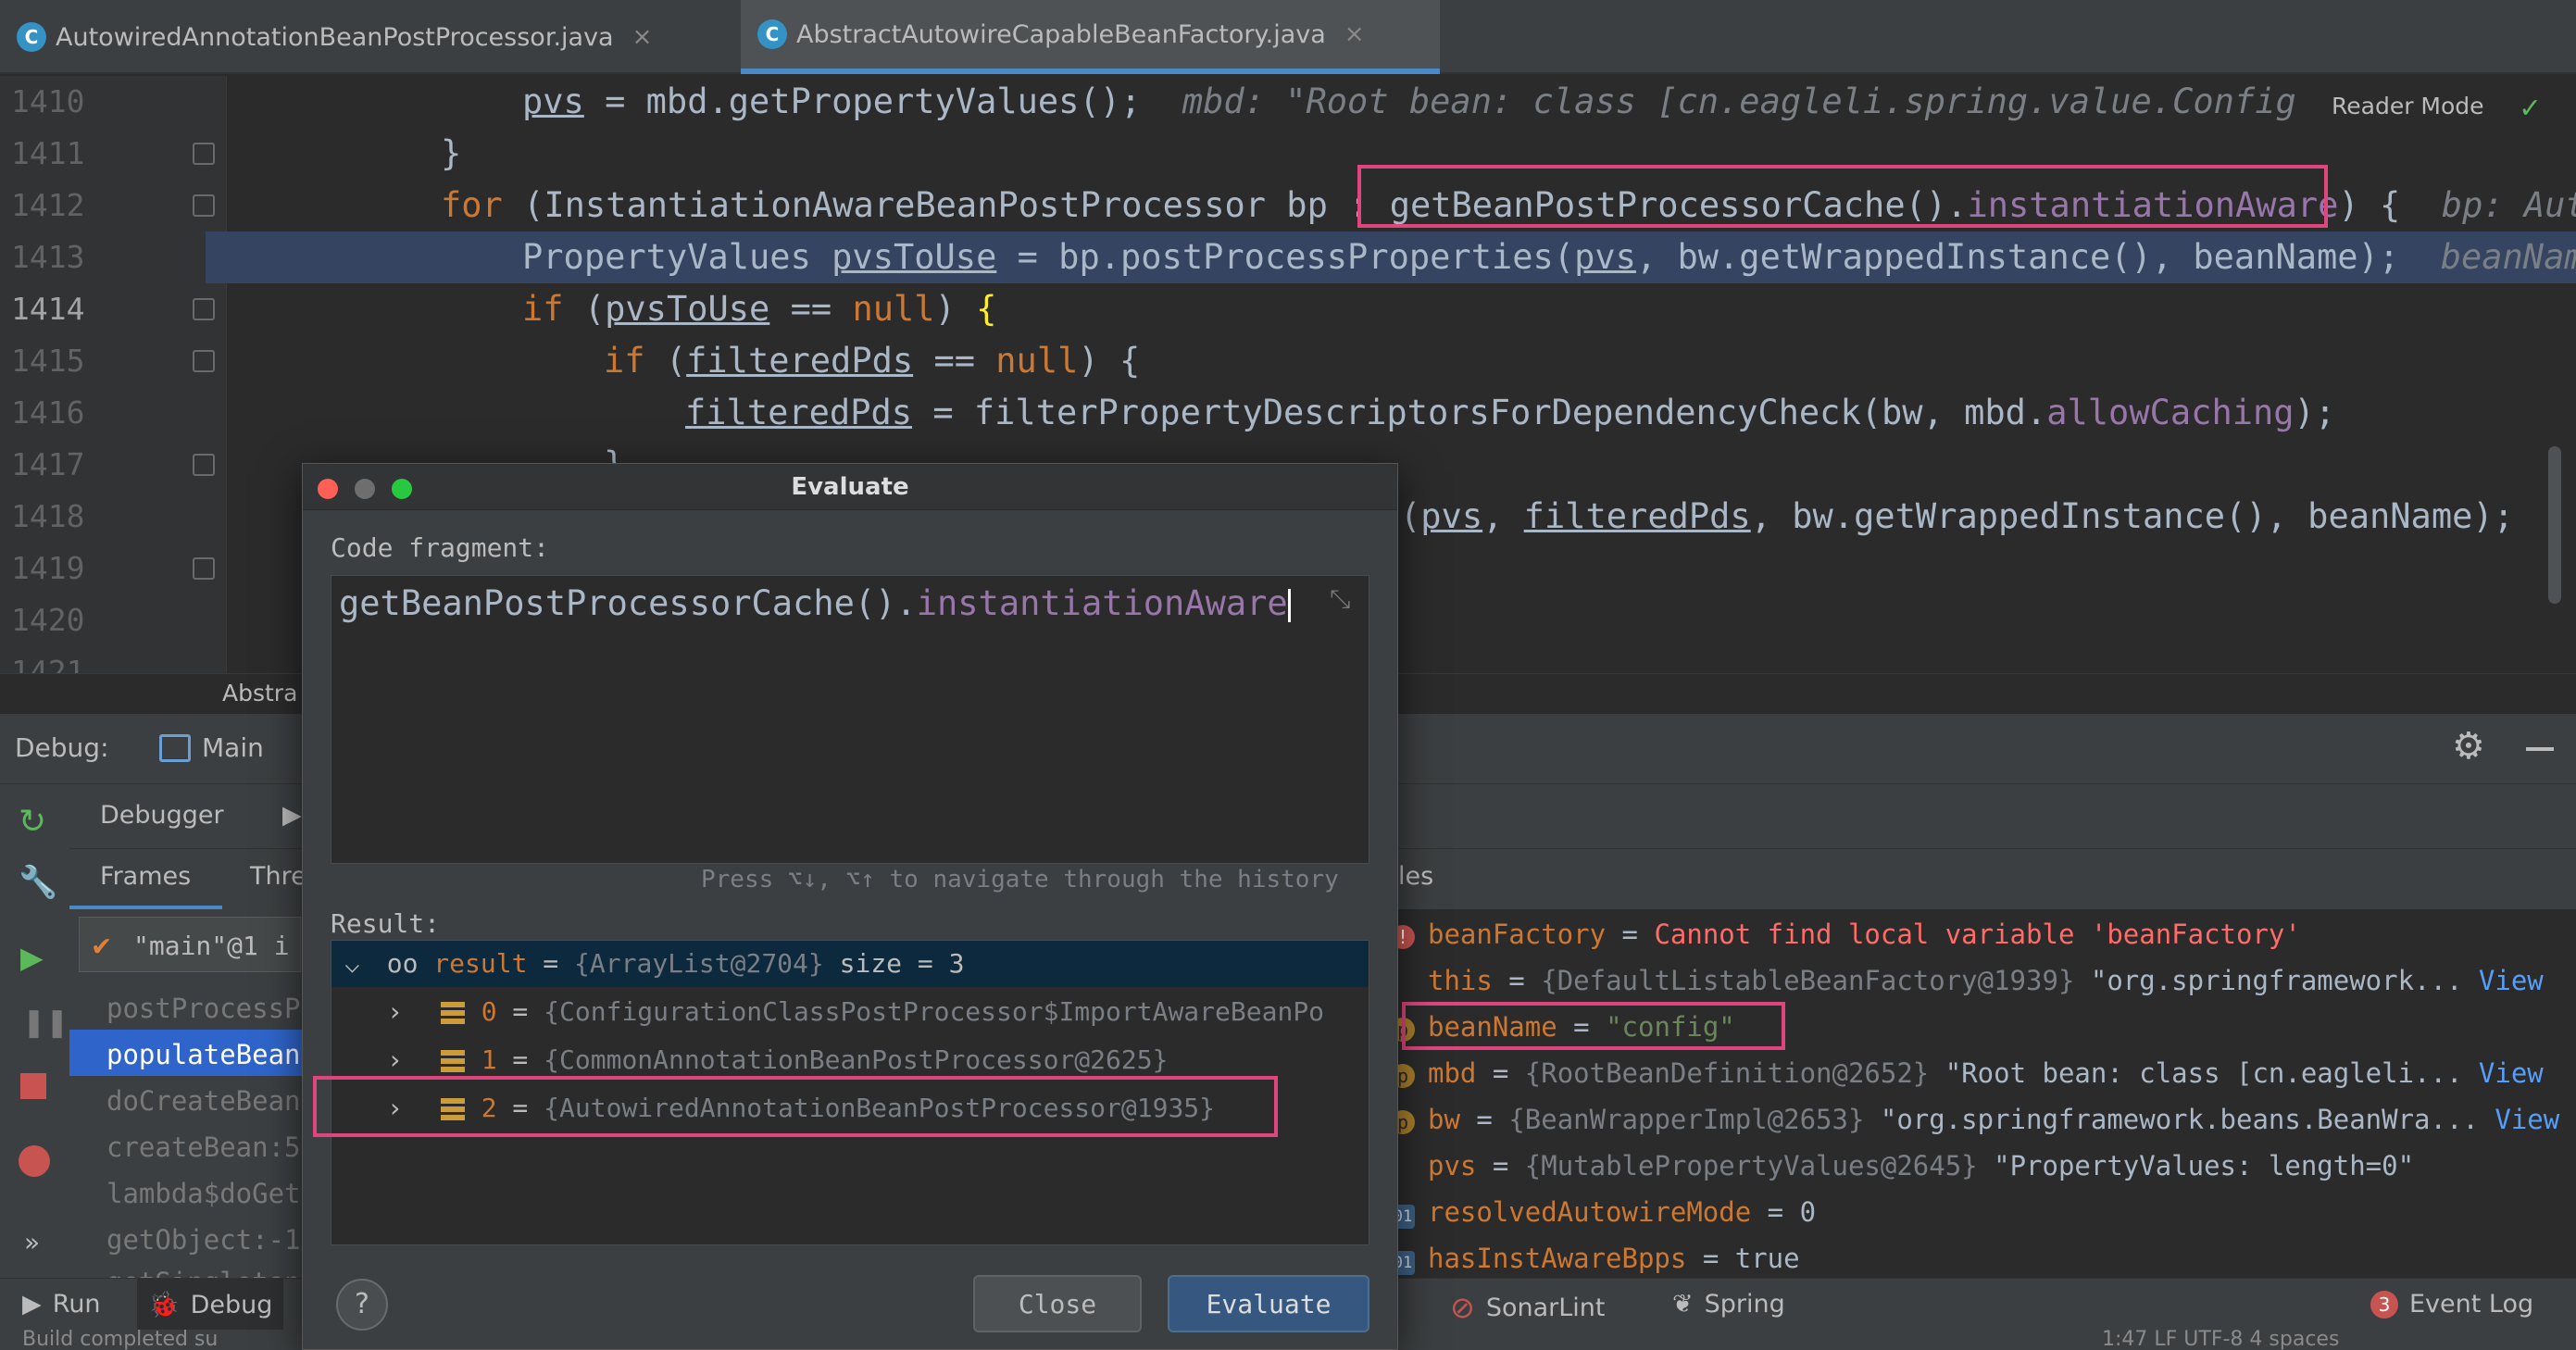 This screenshot has height=1350, width=2576. I want to click on frame-item: createBean:5, so click(203, 1147).